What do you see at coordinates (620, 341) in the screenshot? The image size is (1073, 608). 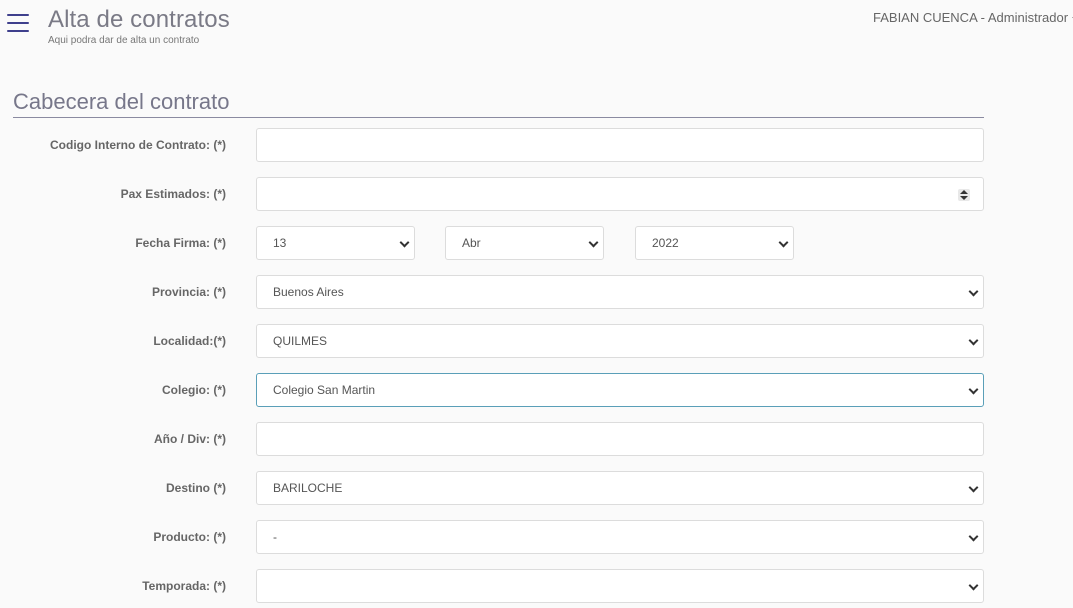 I see `localidad-select: QUILMES` at bounding box center [620, 341].